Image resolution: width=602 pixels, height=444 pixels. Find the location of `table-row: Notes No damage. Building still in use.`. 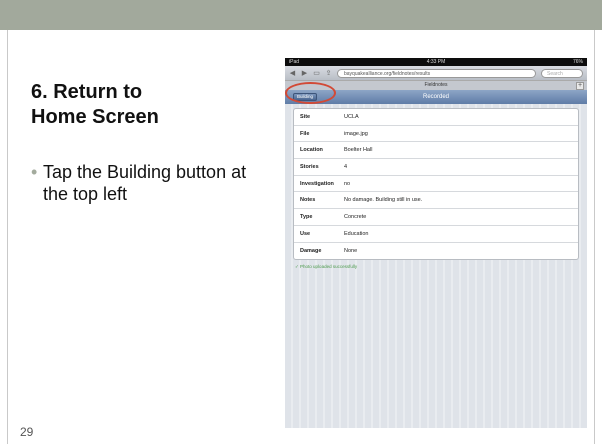

table-row: Notes No damage. Building still in use. is located at coordinates (436, 201).